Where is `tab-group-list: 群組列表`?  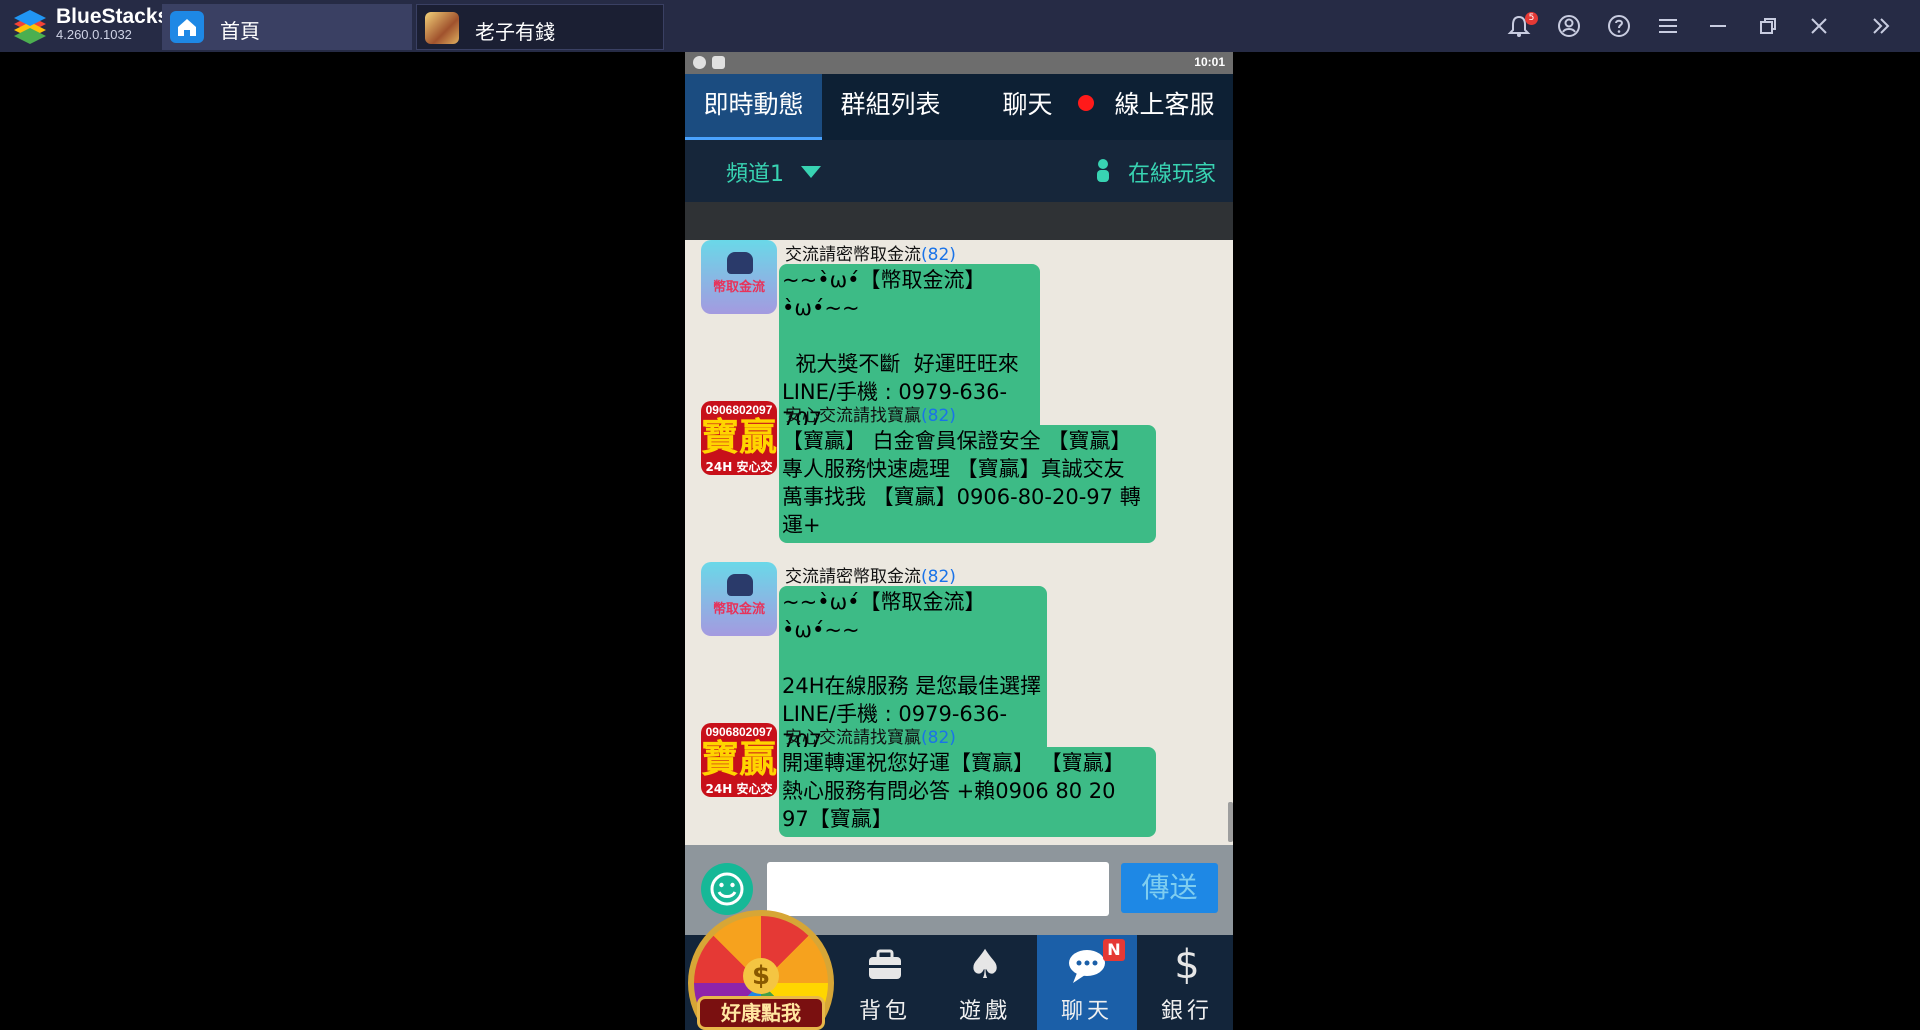
tab-group-list: 群組列表 is located at coordinates (890, 107).